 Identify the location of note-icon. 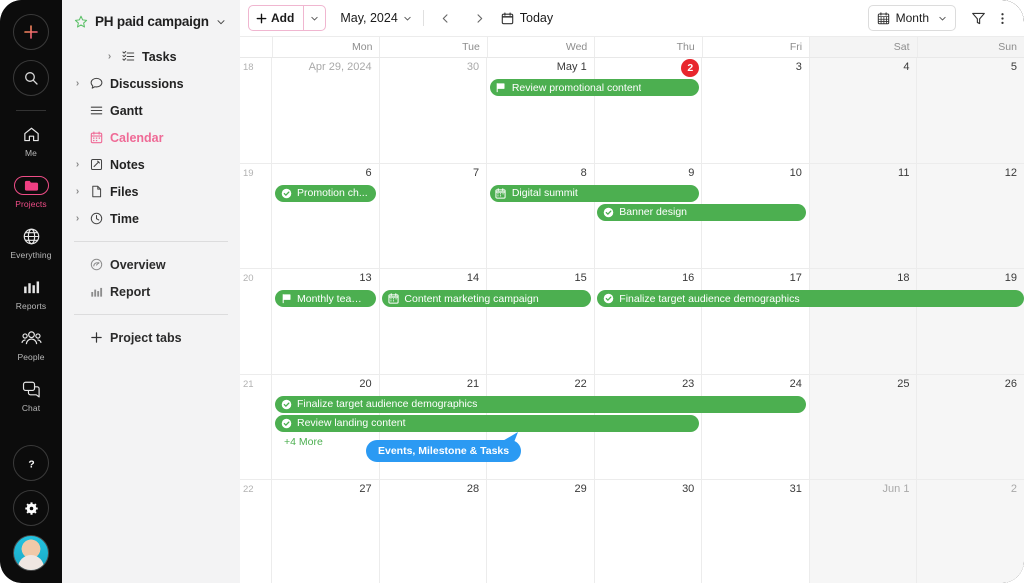
(96, 164).